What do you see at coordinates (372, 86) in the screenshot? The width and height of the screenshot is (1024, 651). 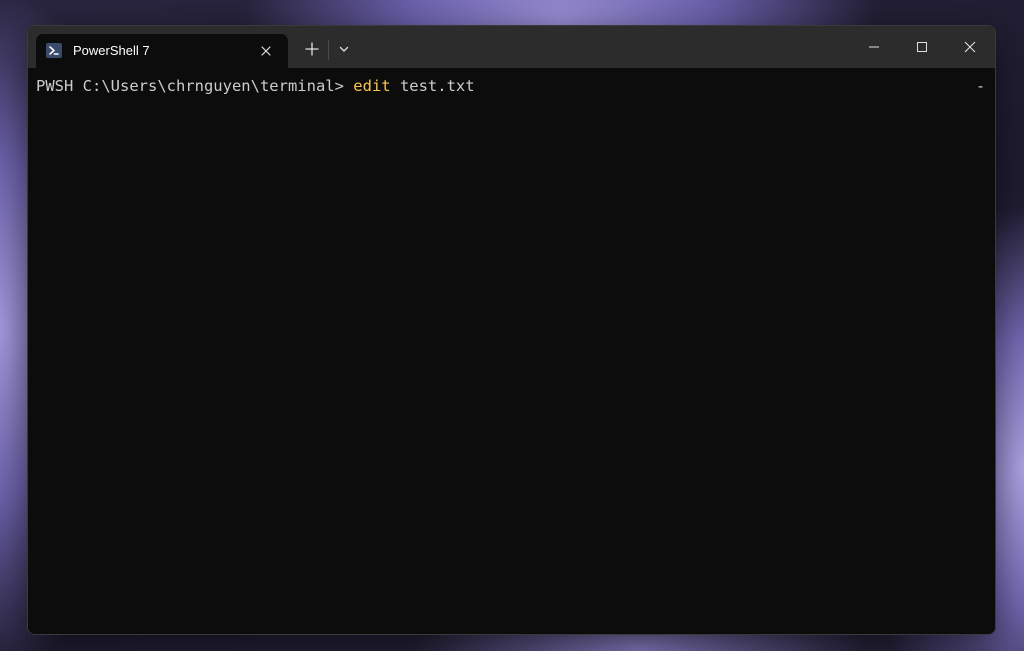 I see `command-text: edit` at bounding box center [372, 86].